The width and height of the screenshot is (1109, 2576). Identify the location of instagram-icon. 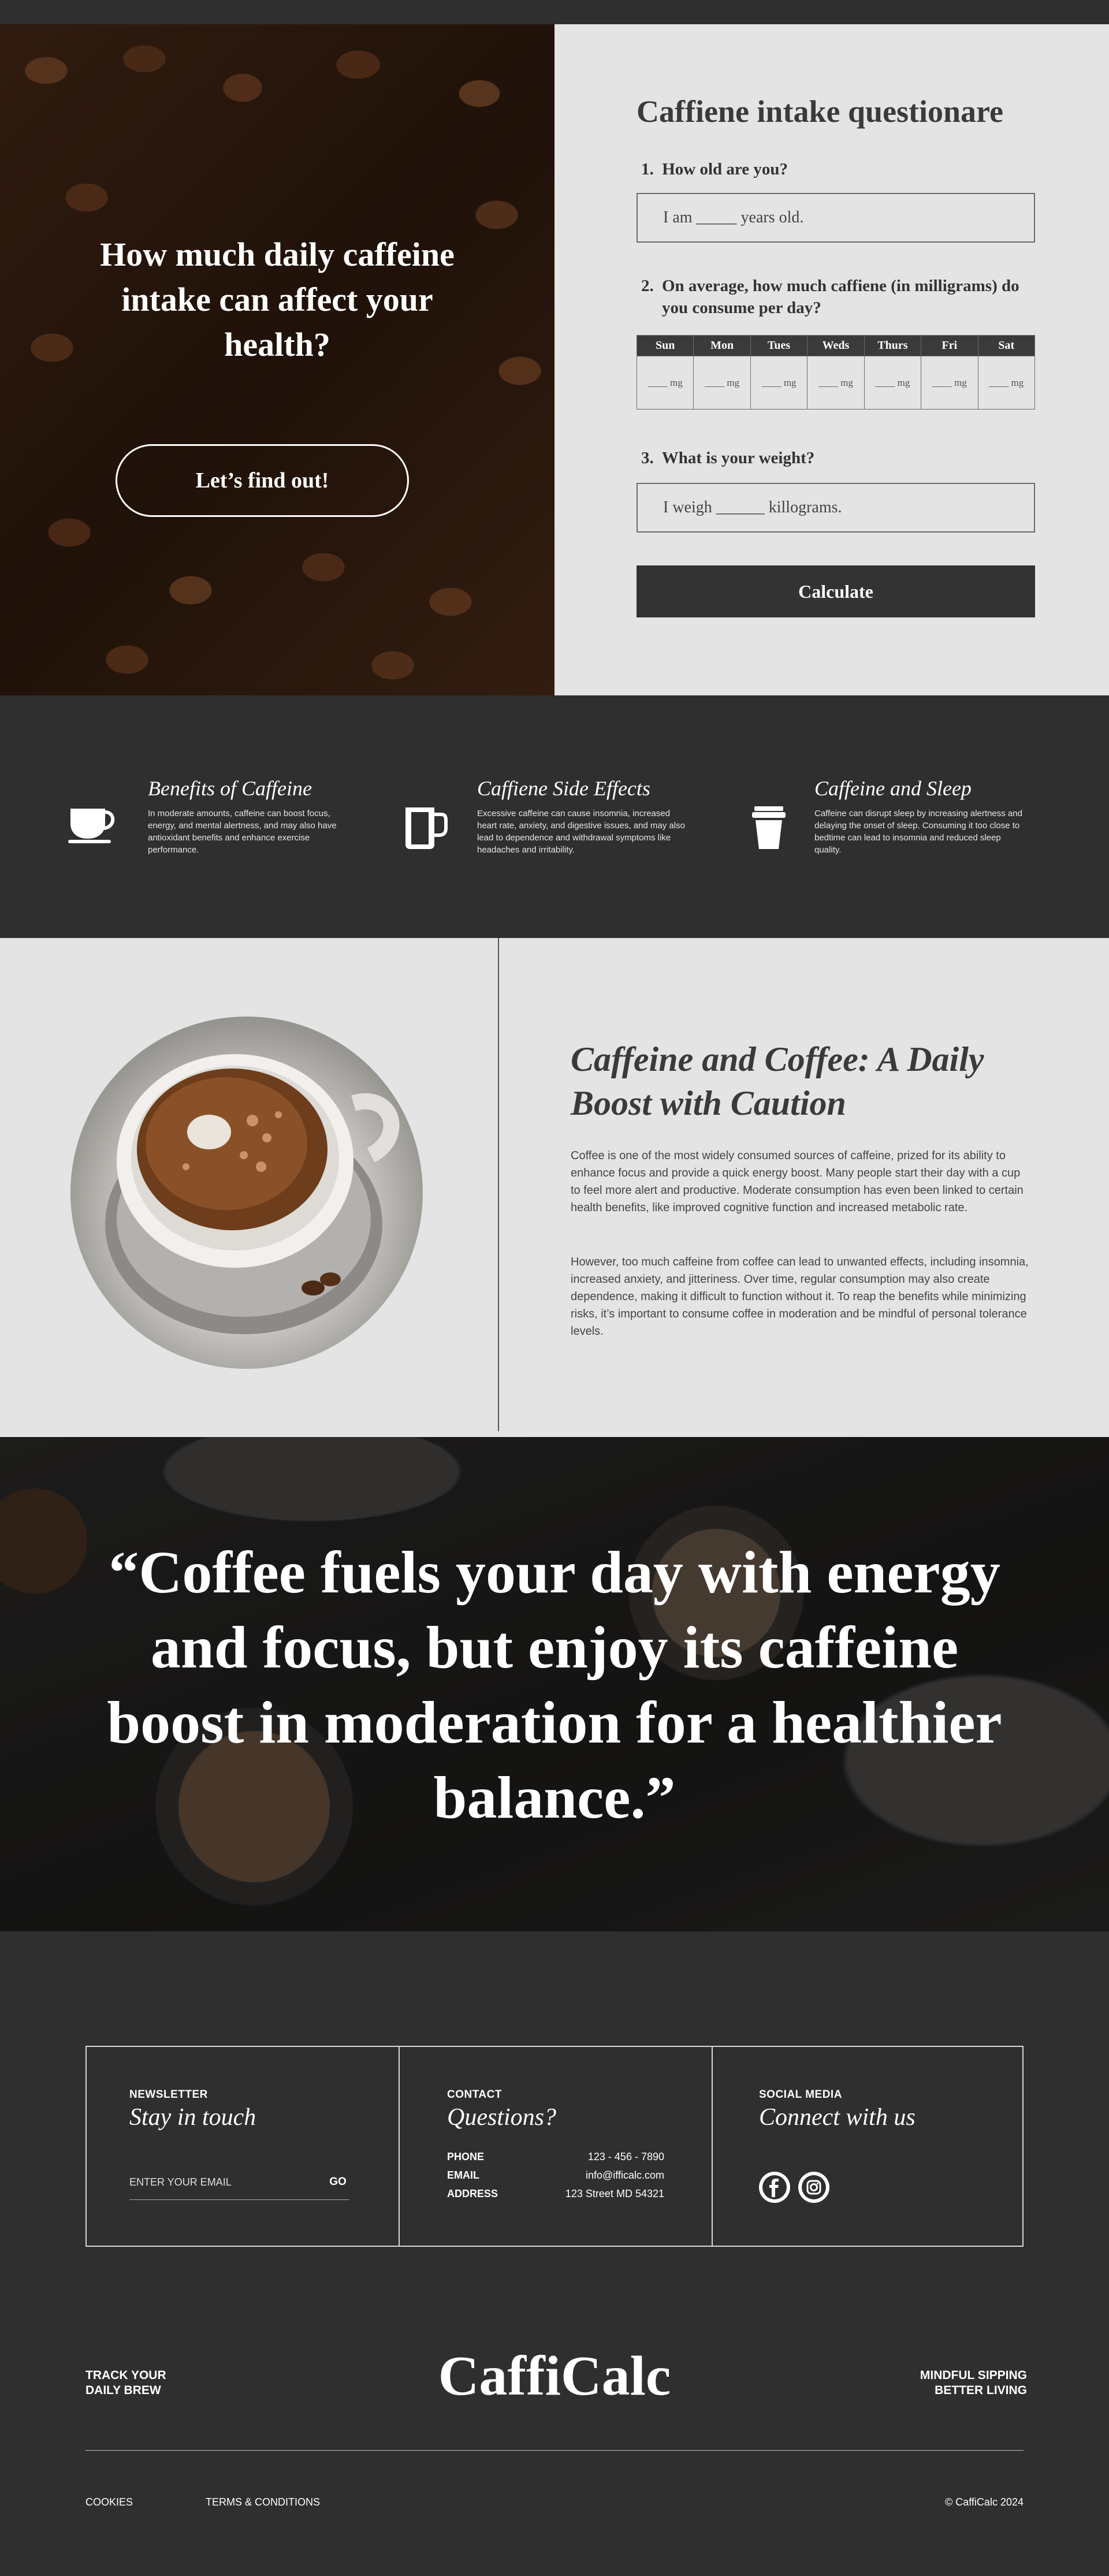
(813, 2188).